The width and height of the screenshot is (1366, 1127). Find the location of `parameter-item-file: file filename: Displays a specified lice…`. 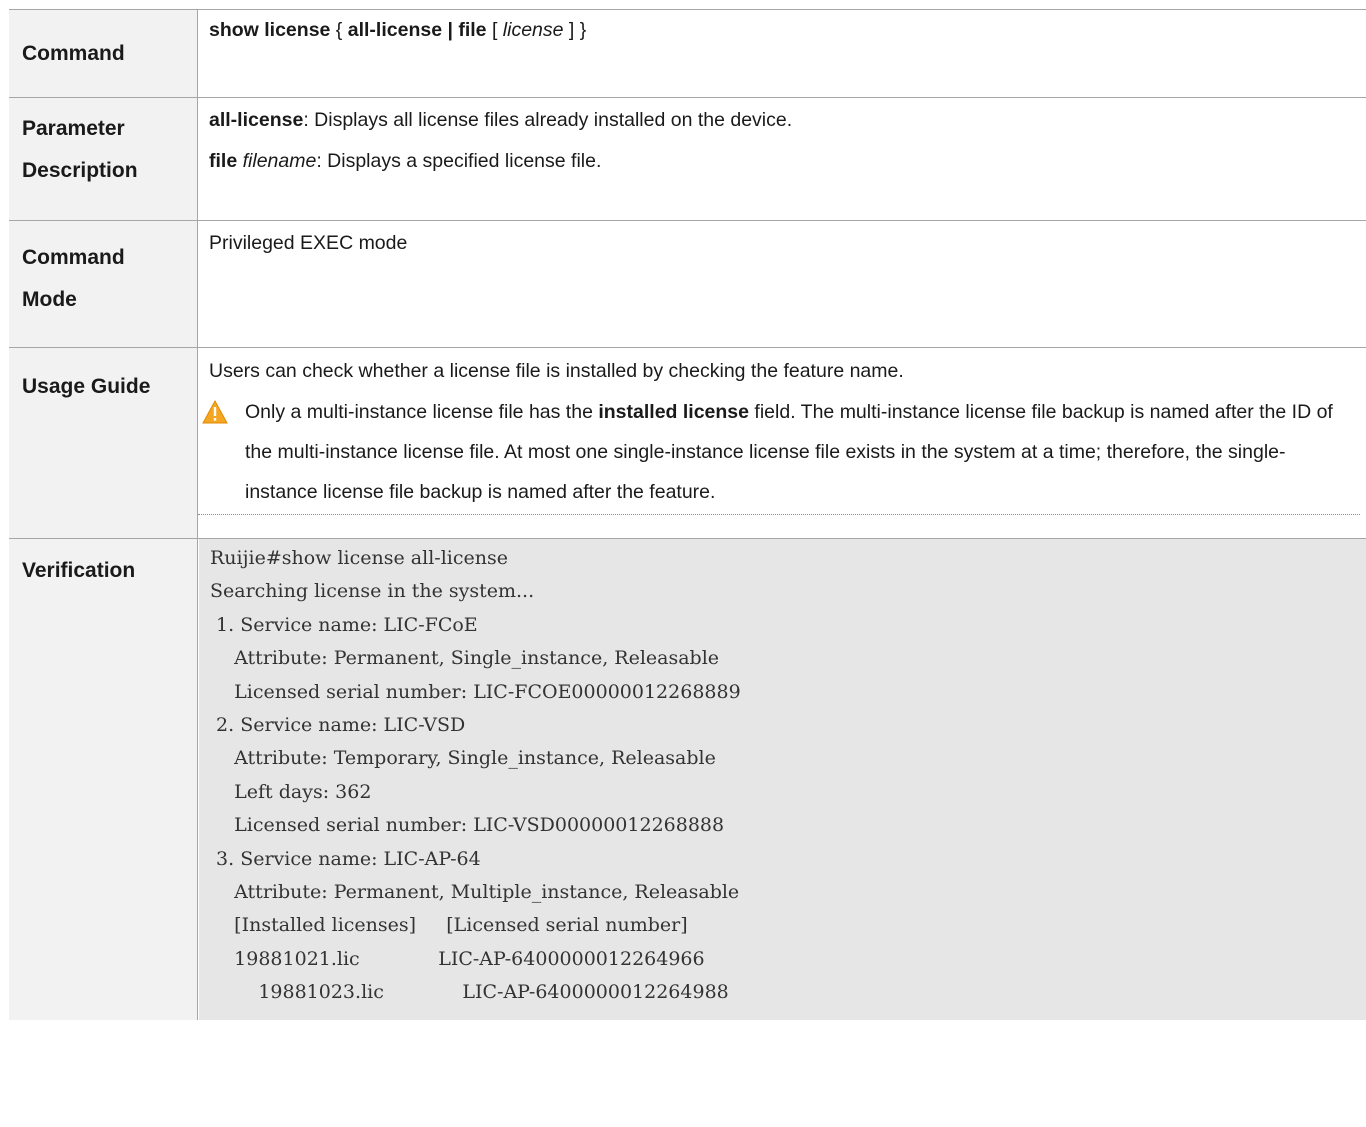

parameter-item-file: file filename: Displays a specified lice… is located at coordinates (784, 161).